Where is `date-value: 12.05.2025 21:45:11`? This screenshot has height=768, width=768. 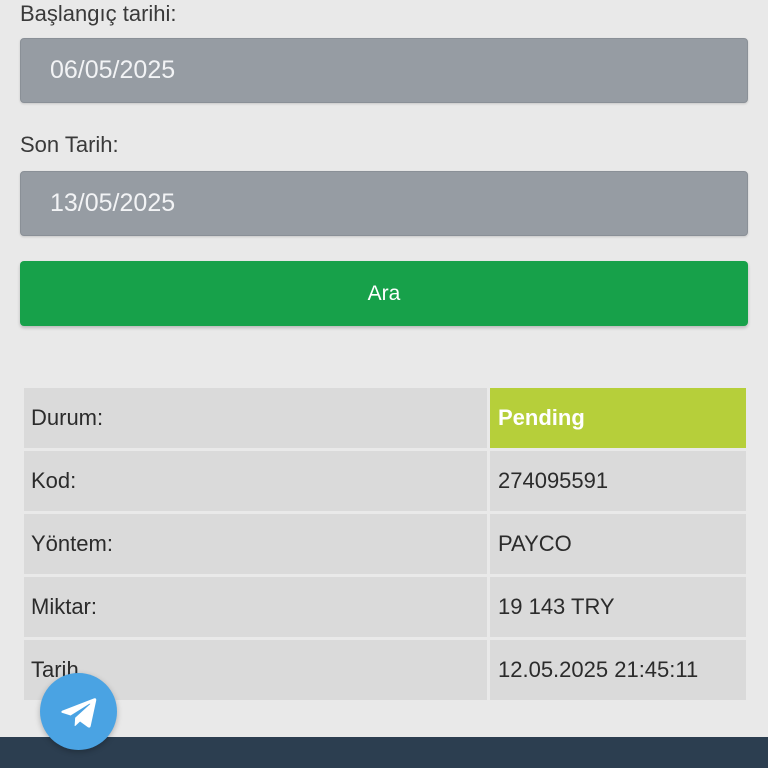
date-value: 12.05.2025 21:45:11 is located at coordinates (618, 670).